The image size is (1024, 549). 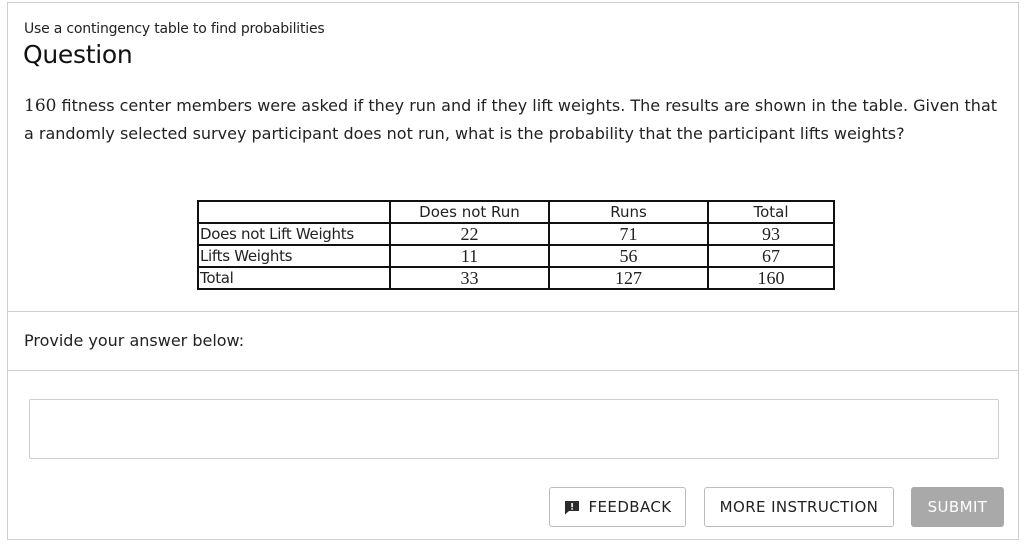 I want to click on table-cell: 11, so click(x=469, y=256).